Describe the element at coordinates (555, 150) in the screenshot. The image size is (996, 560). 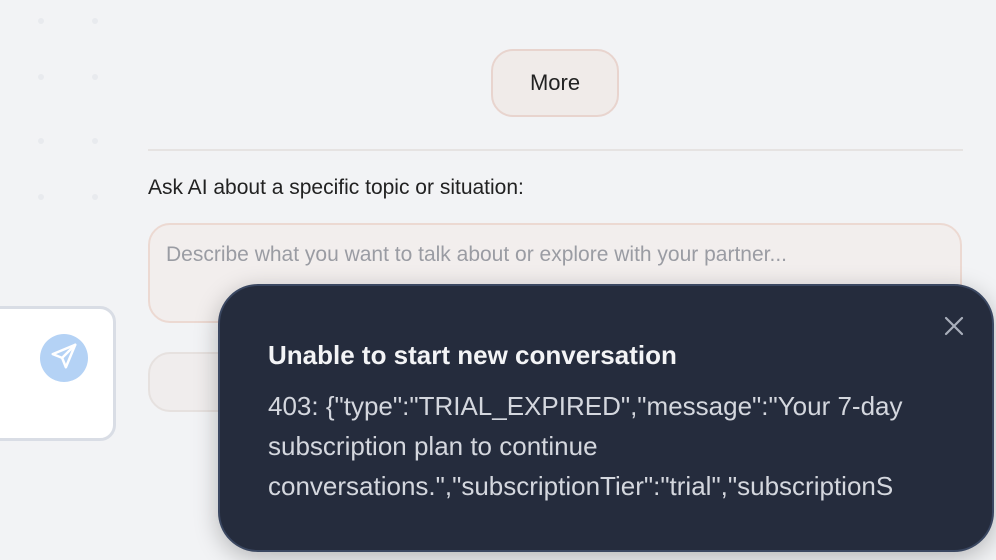
I see `section-divider` at that location.